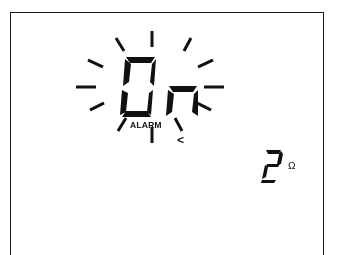 Image resolution: width=337 pixels, height=255 pixels. What do you see at coordinates (138, 87) in the screenshot?
I see `segment-digit-o` at bounding box center [138, 87].